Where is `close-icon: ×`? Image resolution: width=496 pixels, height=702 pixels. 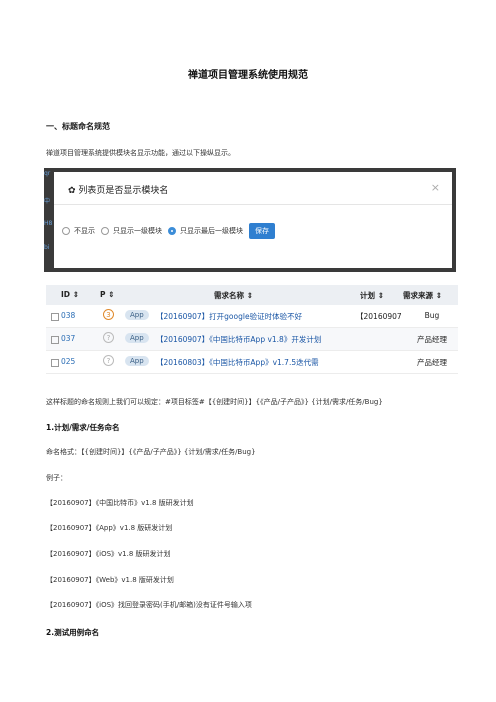 close-icon: × is located at coordinates (435, 187).